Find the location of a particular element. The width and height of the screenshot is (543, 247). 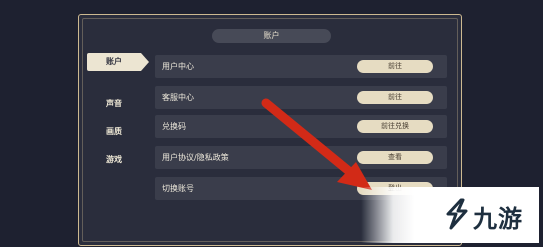

row-label: 兑换码 is located at coordinates (174, 126).